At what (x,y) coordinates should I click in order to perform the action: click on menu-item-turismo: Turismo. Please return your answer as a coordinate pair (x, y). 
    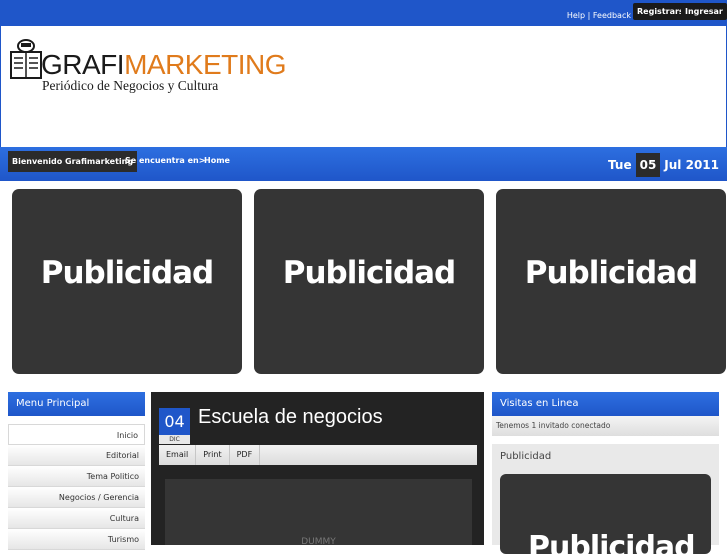
    Looking at the image, I should click on (76, 539).